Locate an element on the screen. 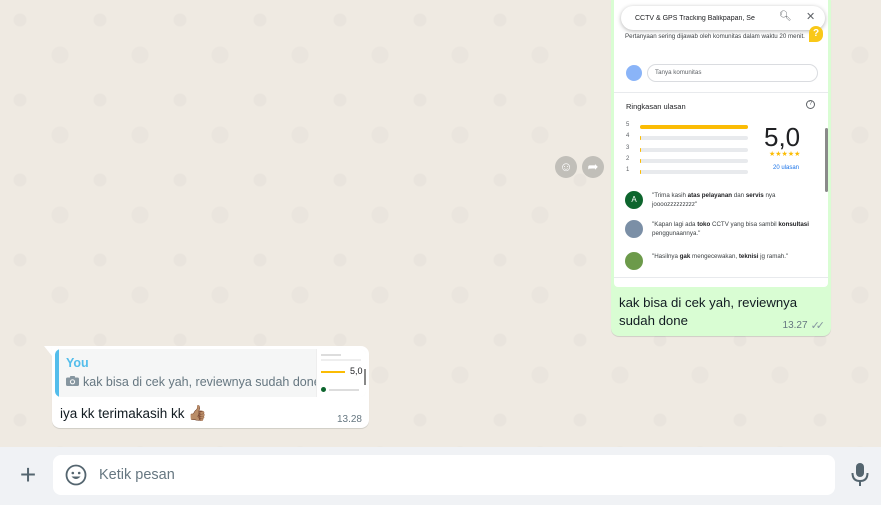 The height and width of the screenshot is (505, 881). rating-bar-row: 1 is located at coordinates (691, 172).